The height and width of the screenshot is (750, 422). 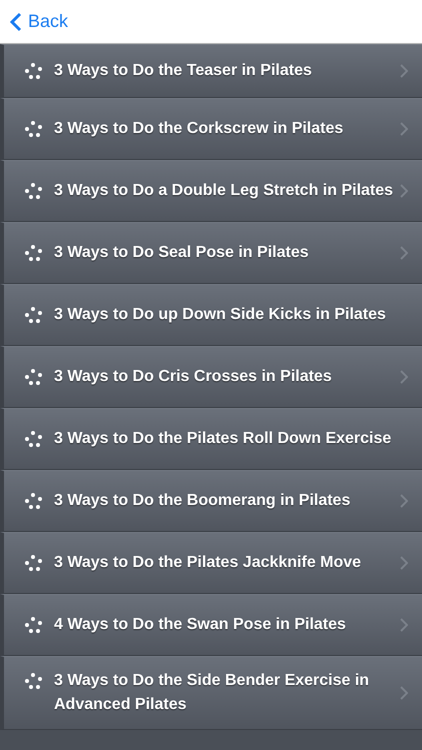 I want to click on back-chevron-icon, so click(x=16, y=22).